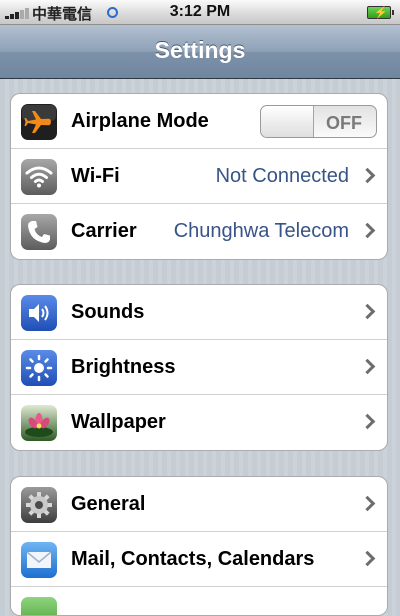  Describe the element at coordinates (104, 231) in the screenshot. I see `carrier-label: Carrier` at that location.